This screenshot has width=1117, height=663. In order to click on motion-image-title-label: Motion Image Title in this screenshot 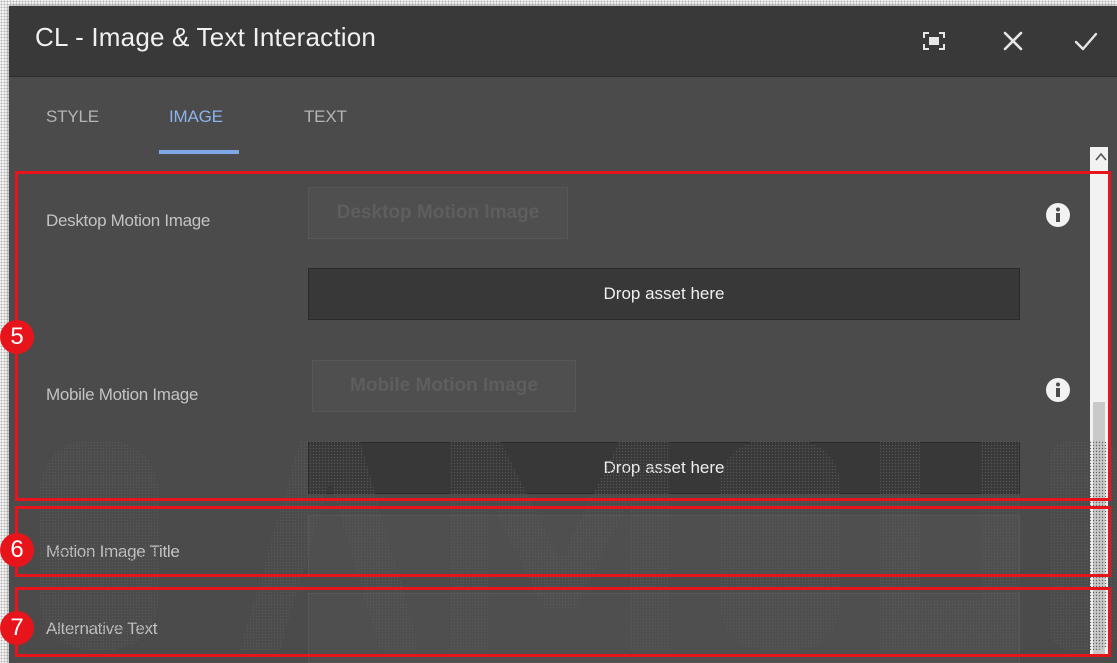, I will do `click(113, 551)`.